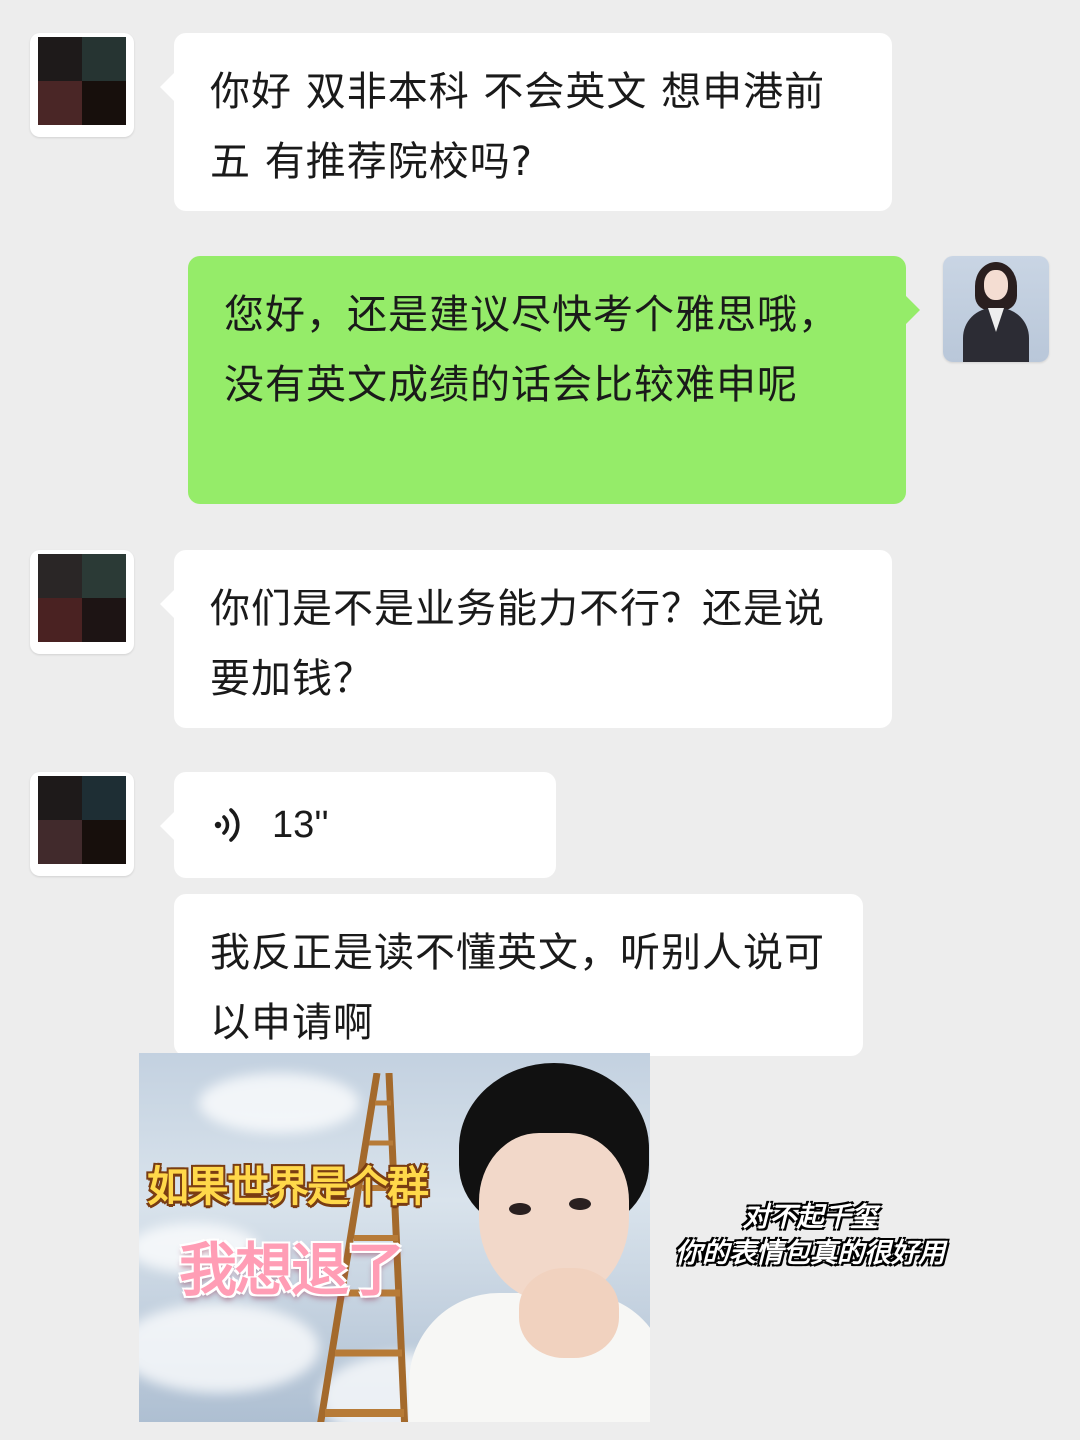  What do you see at coordinates (227, 825) in the screenshot?
I see `voice-icon` at bounding box center [227, 825].